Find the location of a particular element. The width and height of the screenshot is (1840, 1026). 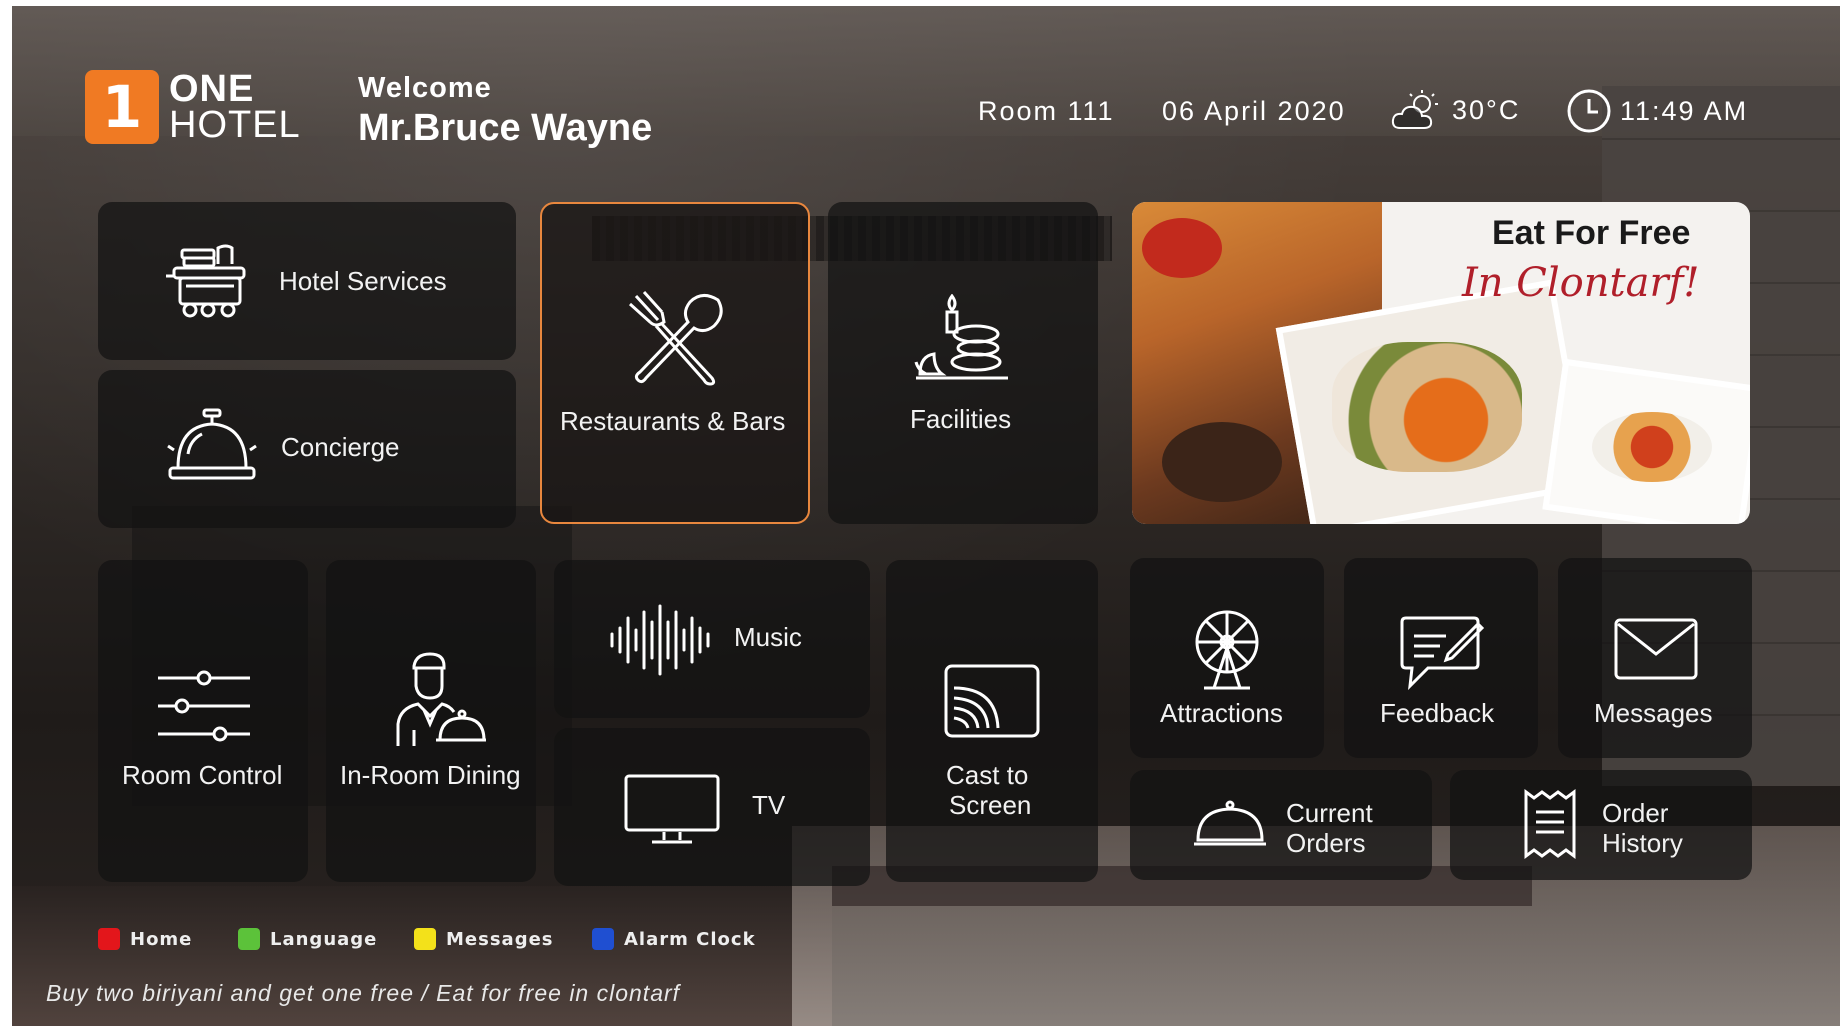

welcome-block: Welcome Mr.Bruce Wayne is located at coordinates (505, 111).